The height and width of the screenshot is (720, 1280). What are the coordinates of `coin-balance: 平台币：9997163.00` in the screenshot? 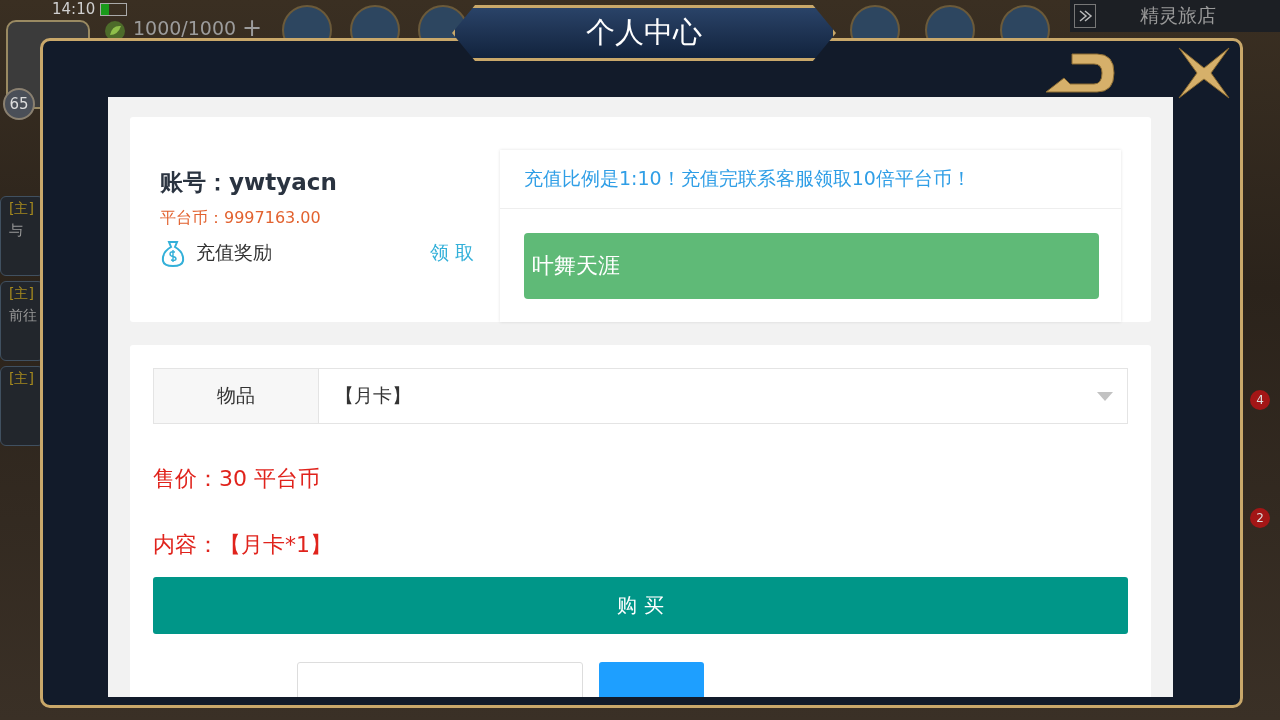 It's located at (241, 218).